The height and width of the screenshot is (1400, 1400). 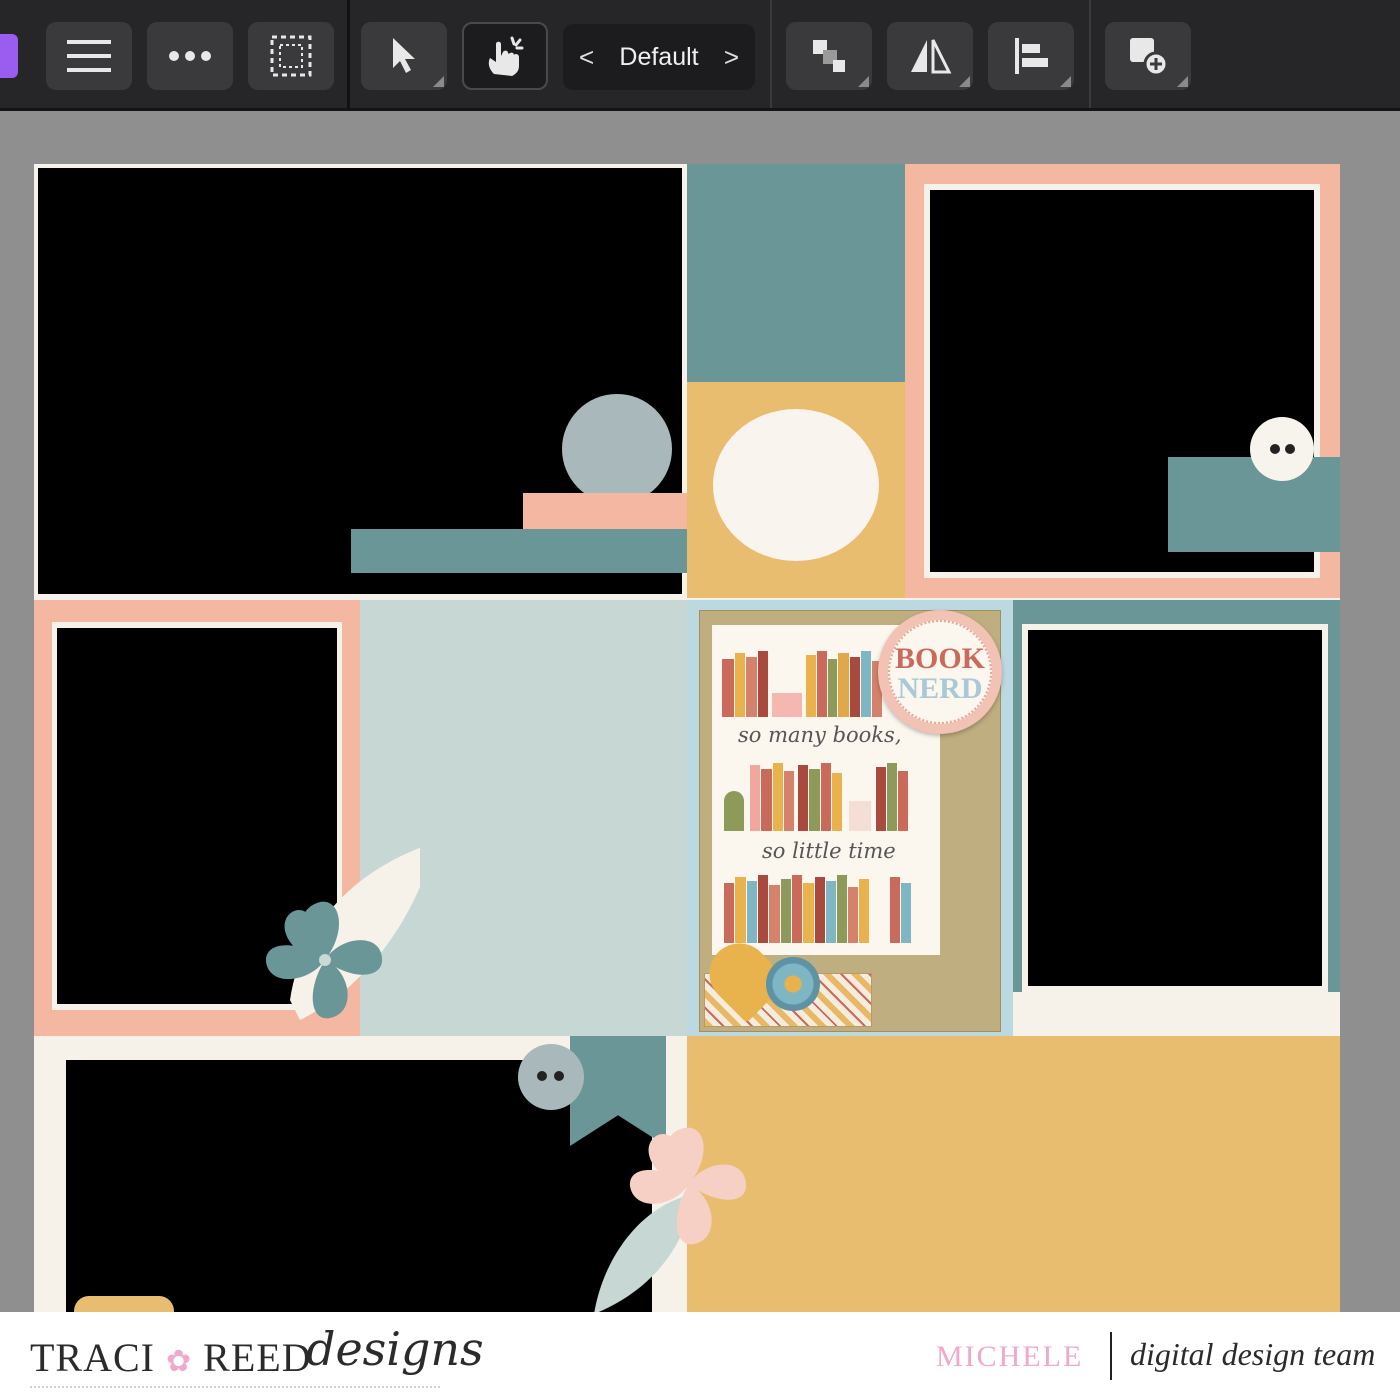 I want to click on gray-circle-embellishment, so click(x=617, y=449).